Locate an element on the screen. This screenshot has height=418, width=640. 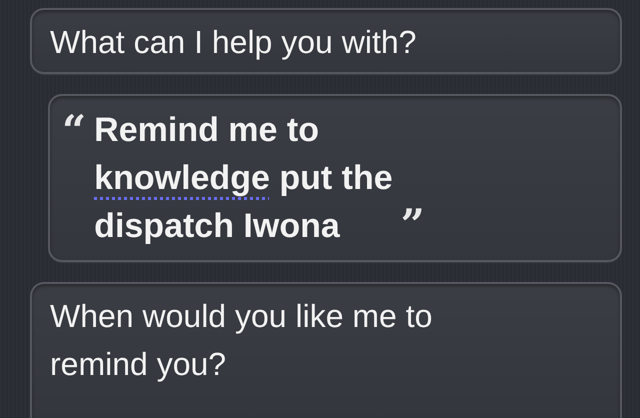
quote-mark: “ is located at coordinates (74, 131).